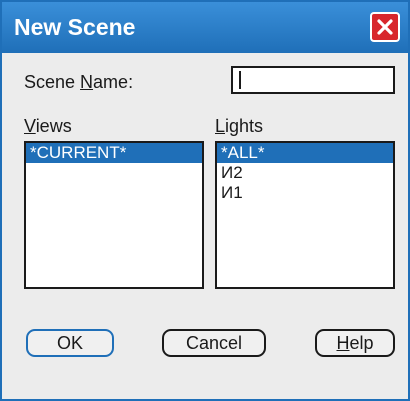 This screenshot has width=410, height=401. I want to click on title-bar: New Scene, so click(205, 27).